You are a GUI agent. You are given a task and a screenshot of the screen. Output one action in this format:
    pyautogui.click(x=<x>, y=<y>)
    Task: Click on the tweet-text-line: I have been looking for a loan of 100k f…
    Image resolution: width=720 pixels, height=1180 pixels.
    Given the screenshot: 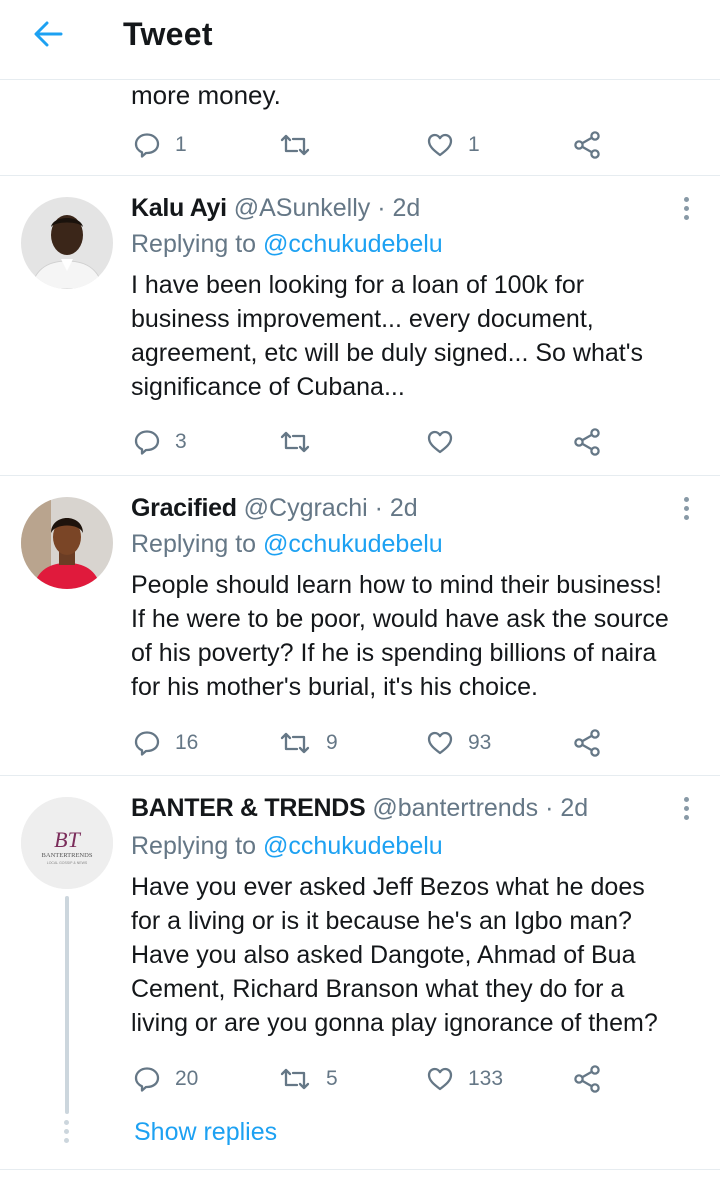 What is the action you would take?
    pyautogui.click(x=358, y=285)
    